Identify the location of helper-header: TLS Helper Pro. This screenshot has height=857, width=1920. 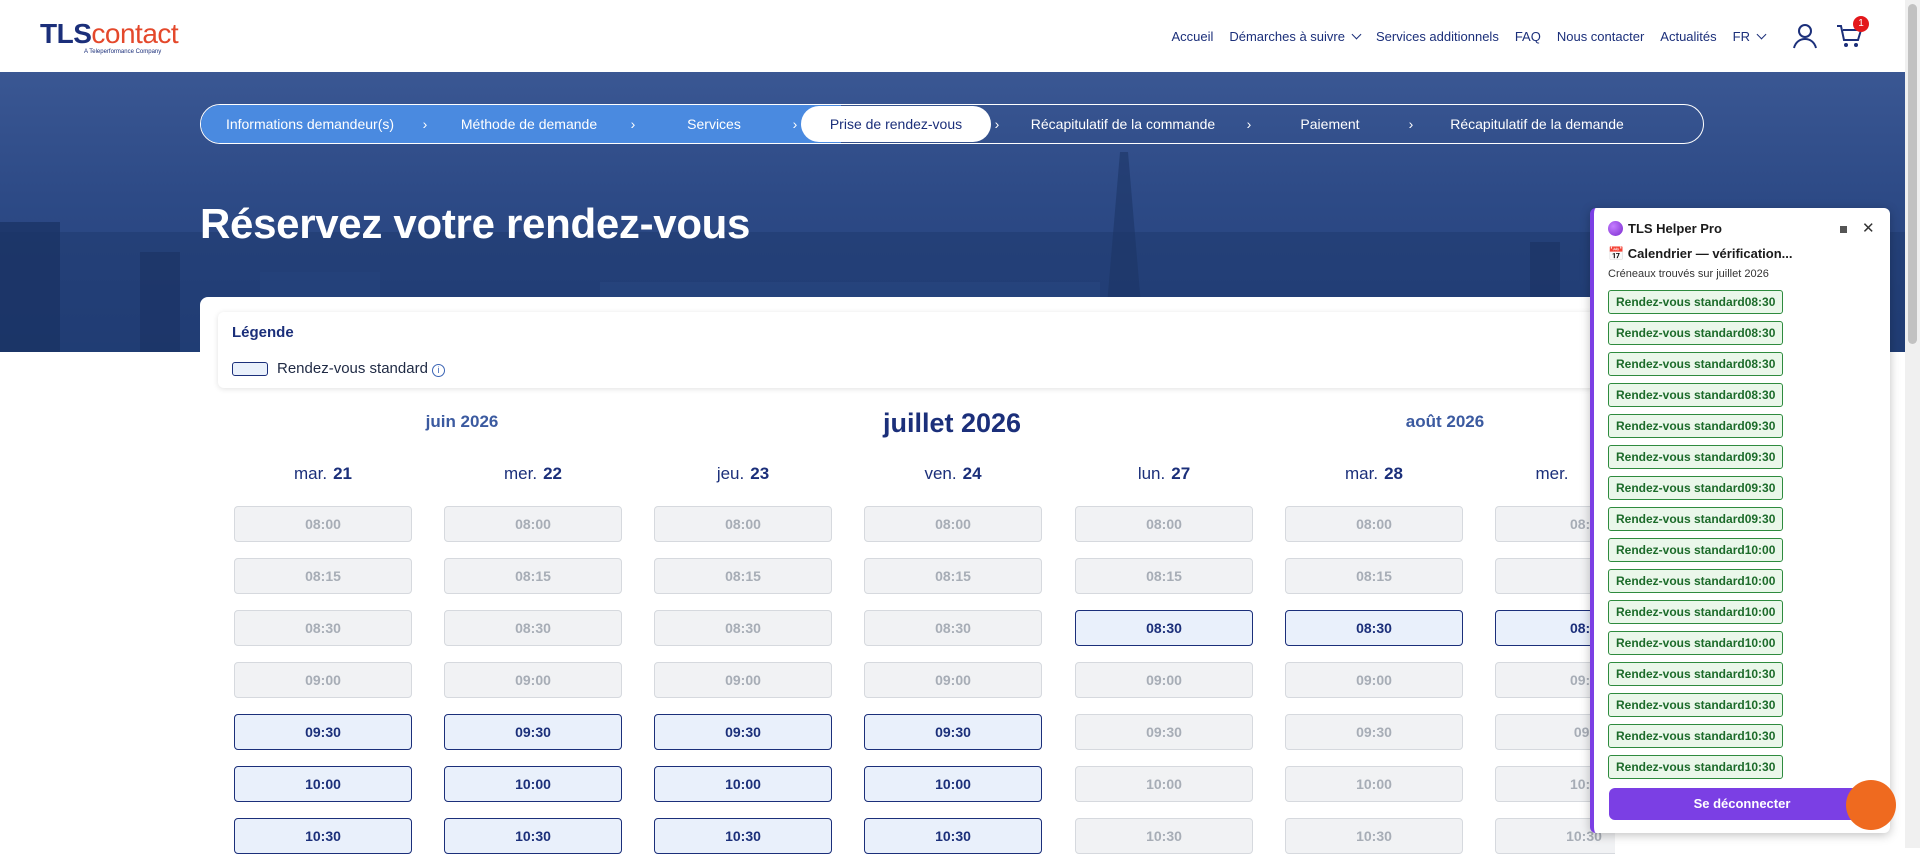
(1665, 228).